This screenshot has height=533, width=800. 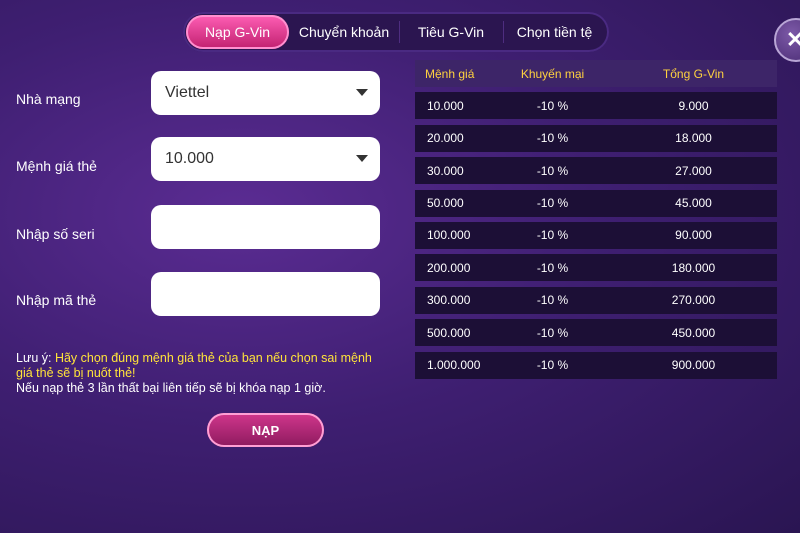 What do you see at coordinates (445, 170) in the screenshot?
I see `cell-denomination: 30.000` at bounding box center [445, 170].